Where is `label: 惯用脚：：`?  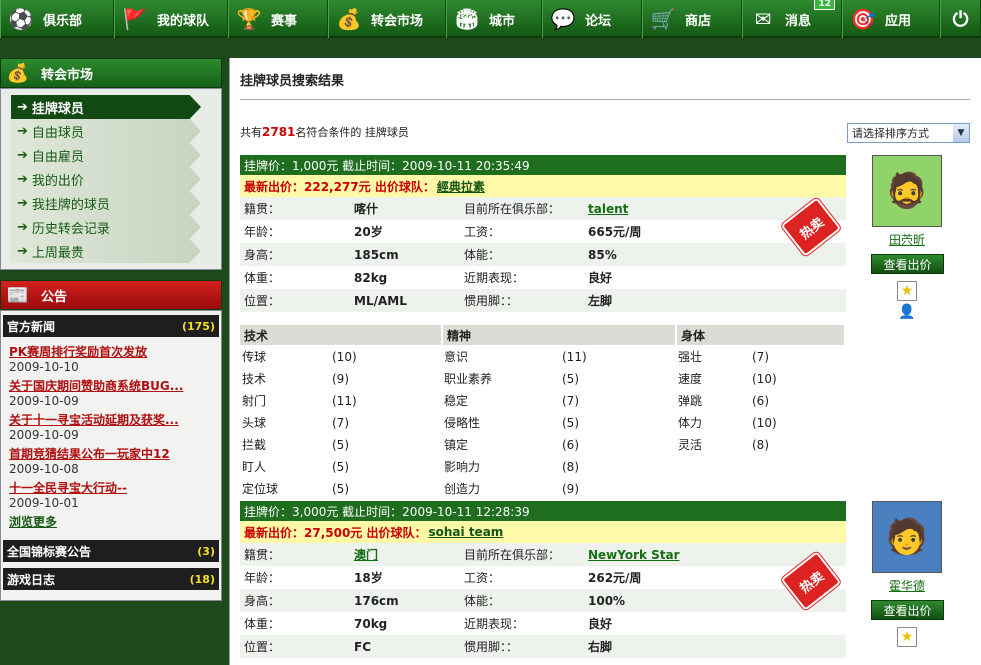 label: 惯用脚：： is located at coordinates (491, 301).